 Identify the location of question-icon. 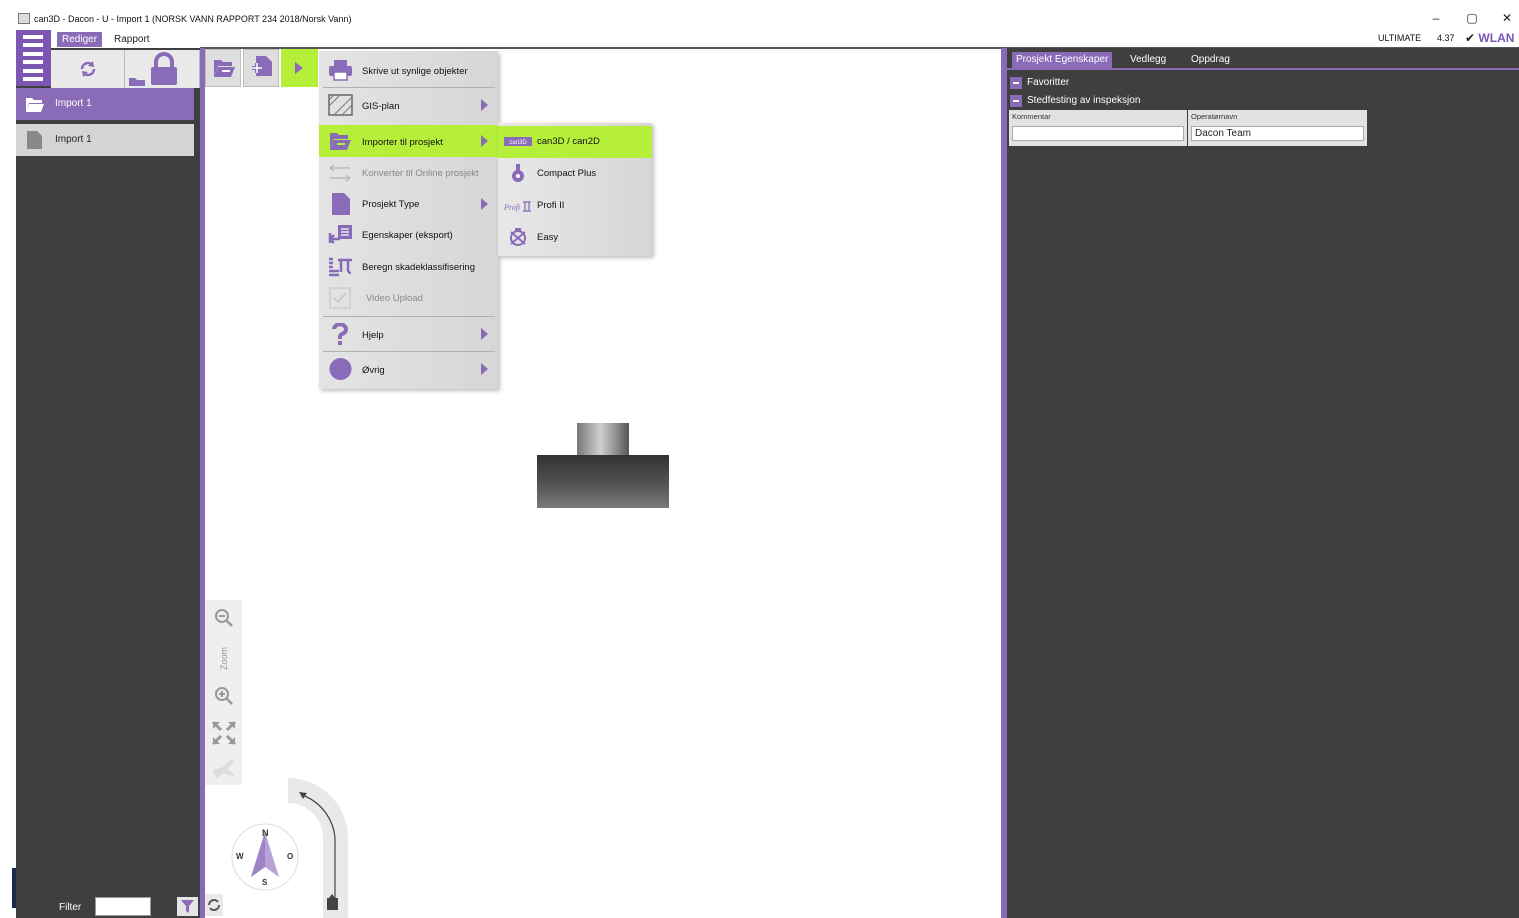
(340, 334).